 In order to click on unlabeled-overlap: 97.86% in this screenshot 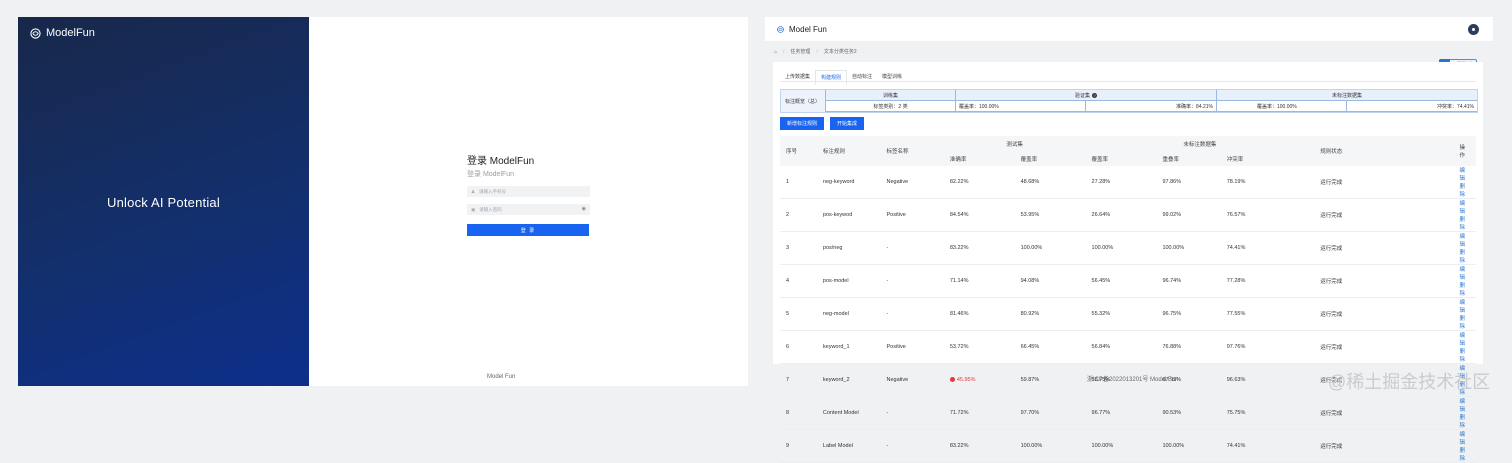, I will do `click(1188, 182)`.